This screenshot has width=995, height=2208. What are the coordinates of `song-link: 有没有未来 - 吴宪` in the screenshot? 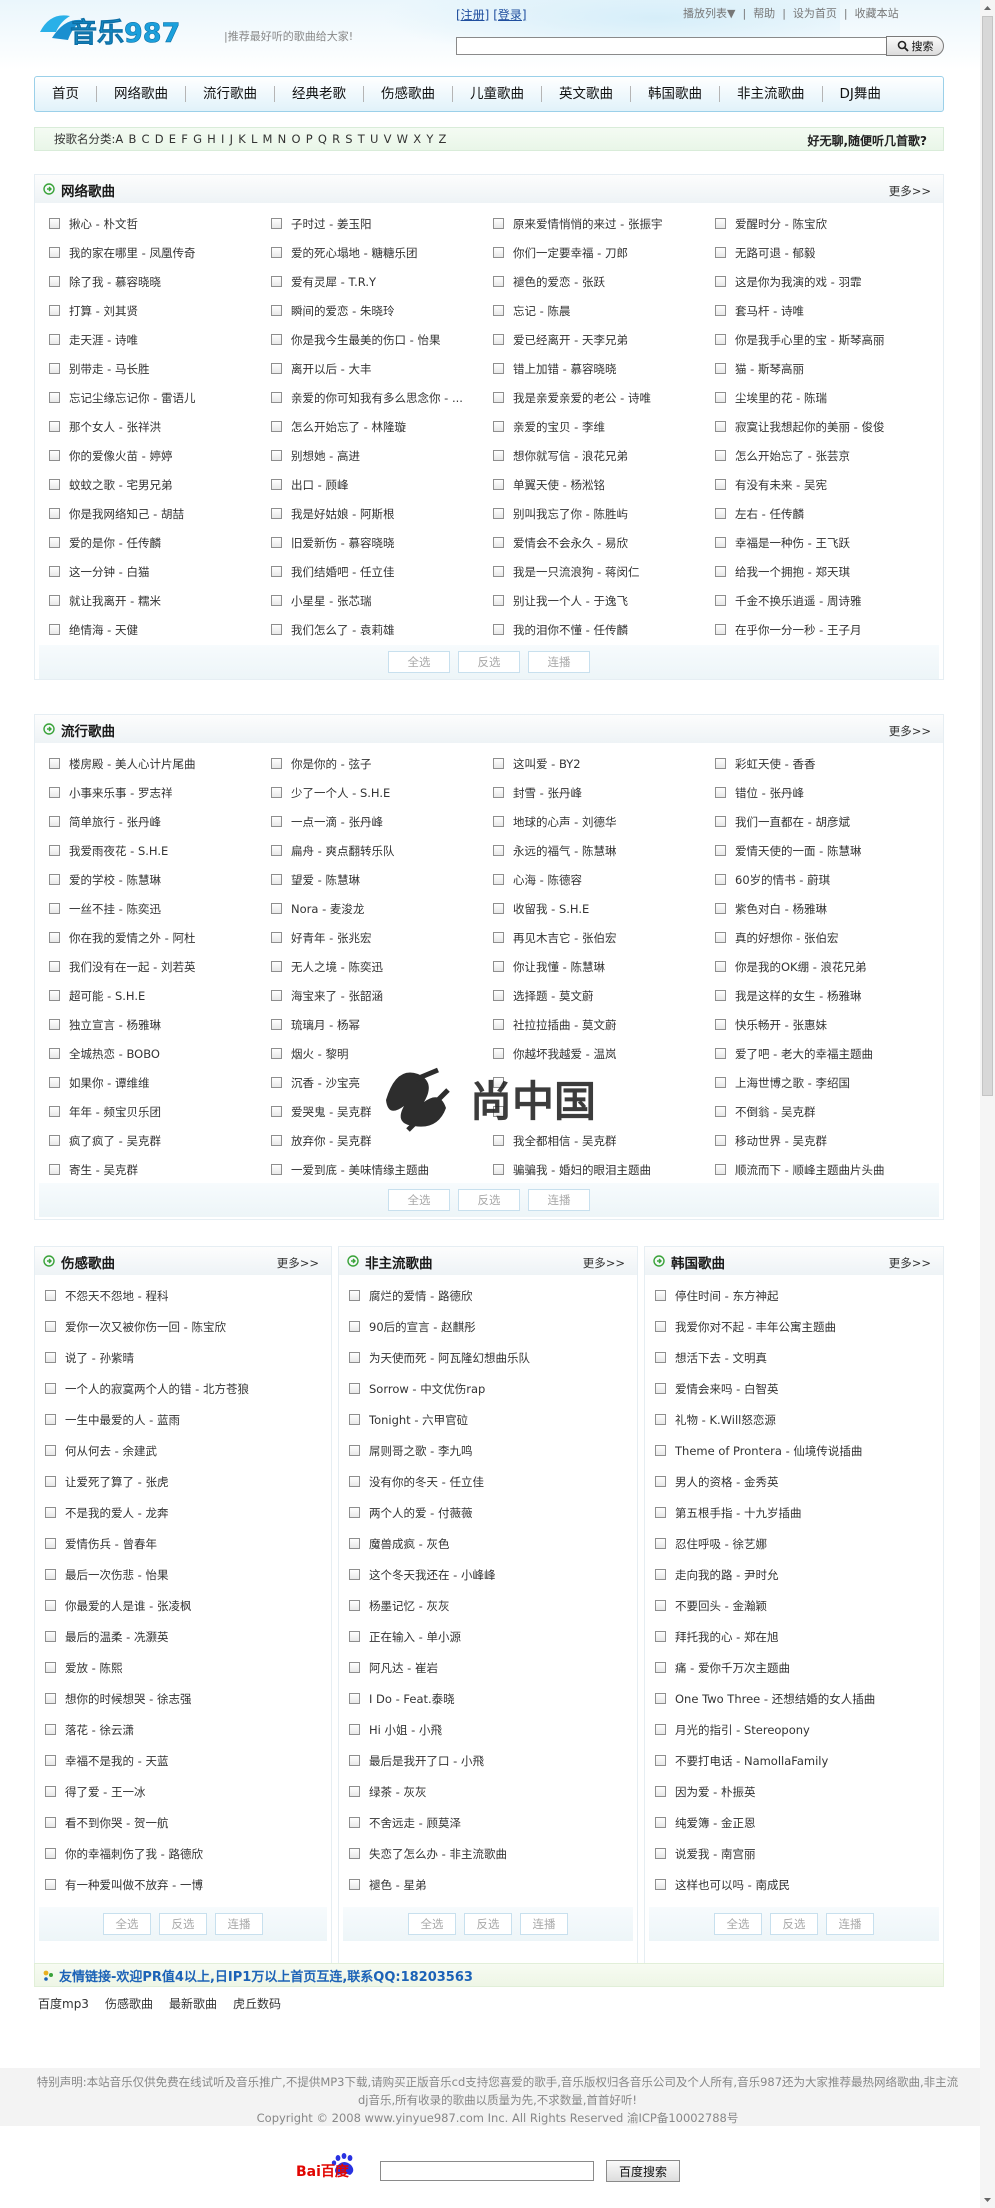 It's located at (781, 485).